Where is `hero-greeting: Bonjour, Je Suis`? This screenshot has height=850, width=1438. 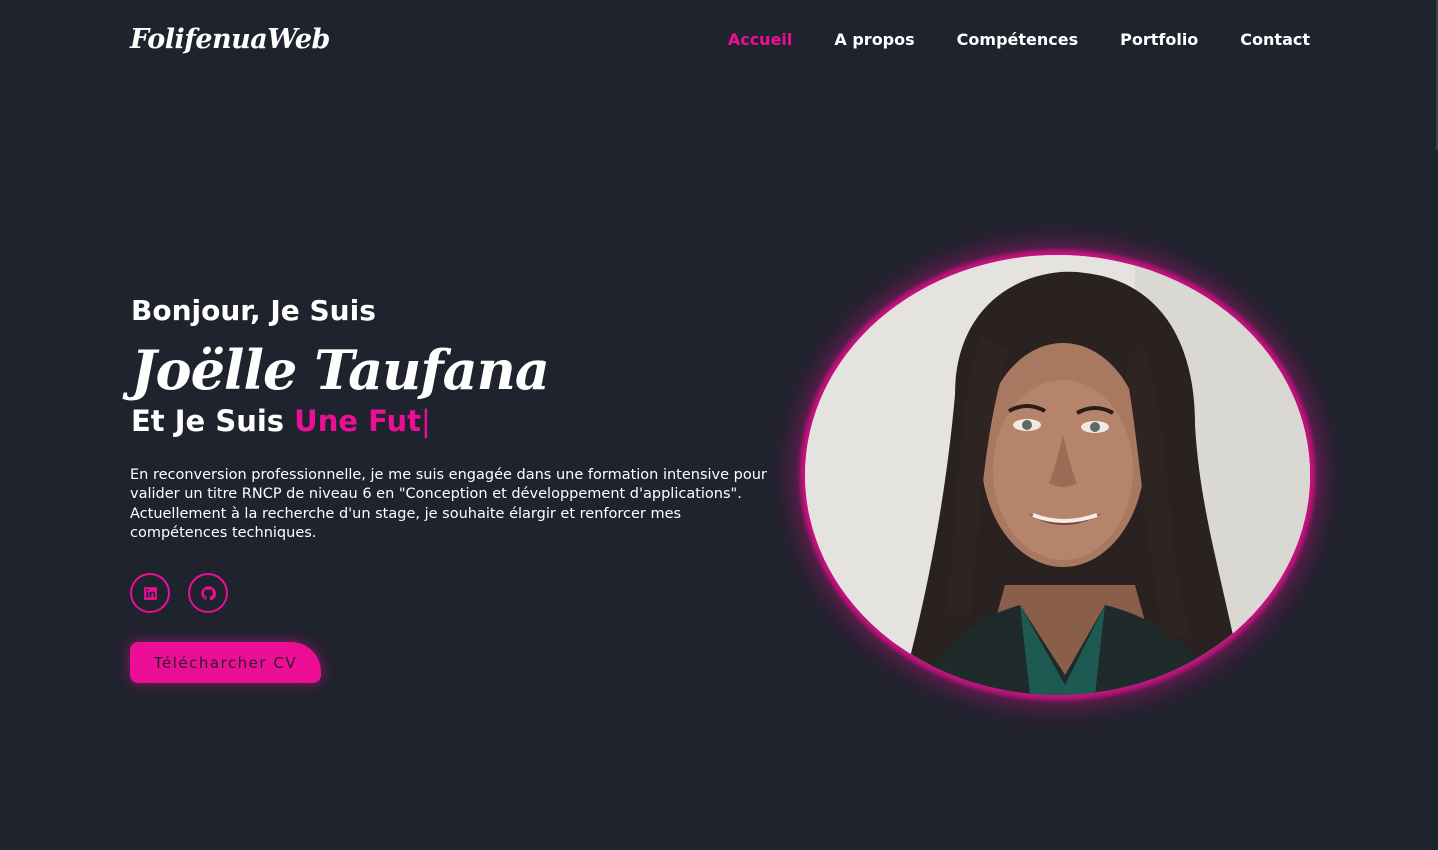 hero-greeting: Bonjour, Je Suis is located at coordinates (253, 310).